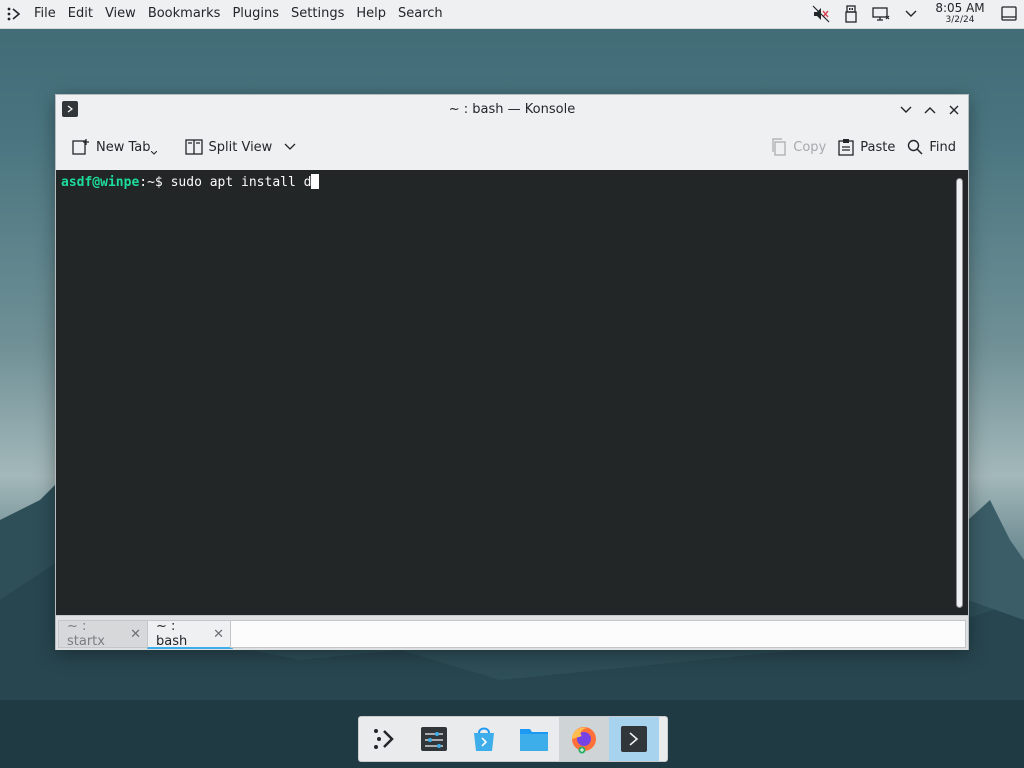 This screenshot has width=1024, height=768. I want to click on tab-bar-empty-area, so click(598, 634).